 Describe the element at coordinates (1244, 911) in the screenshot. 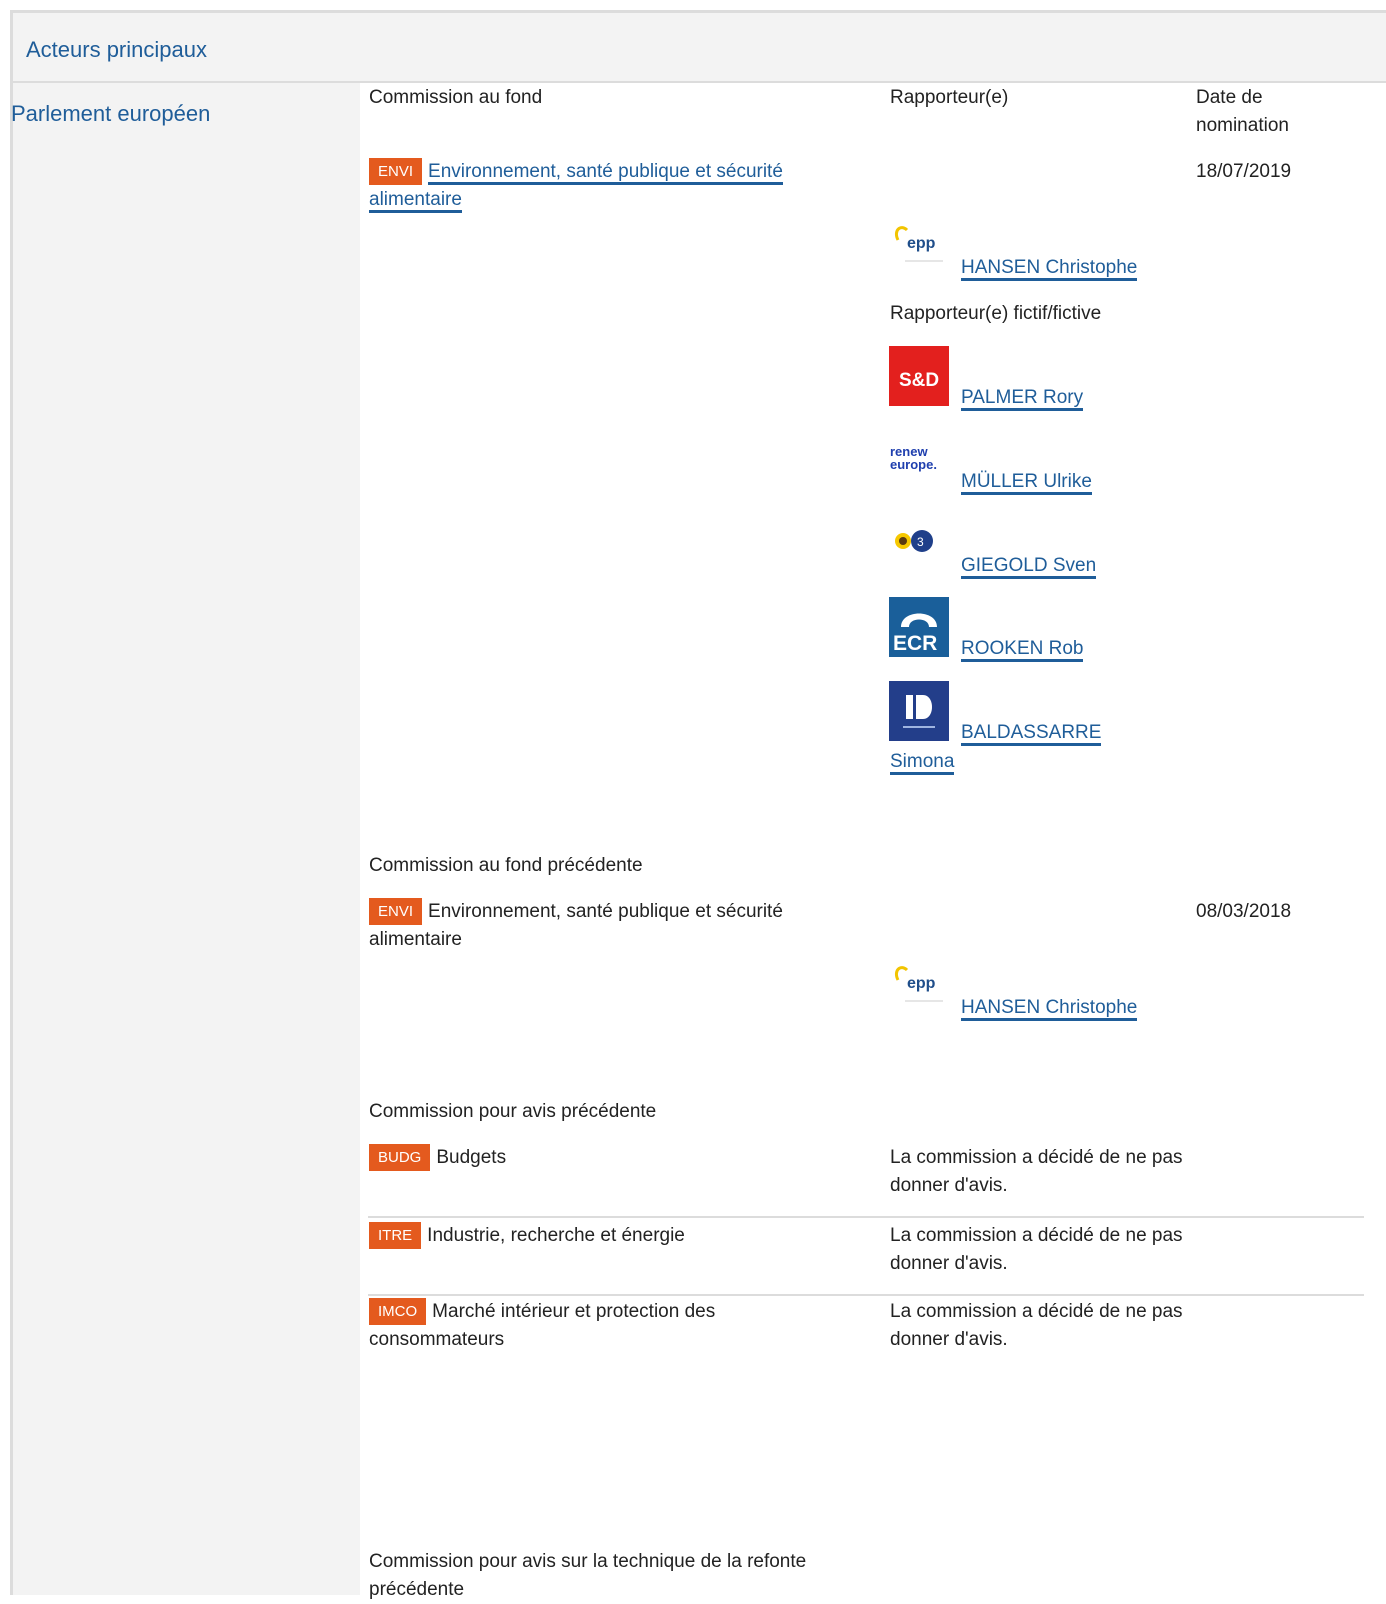

I see `previous-lead-date: 08/03/2018` at that location.